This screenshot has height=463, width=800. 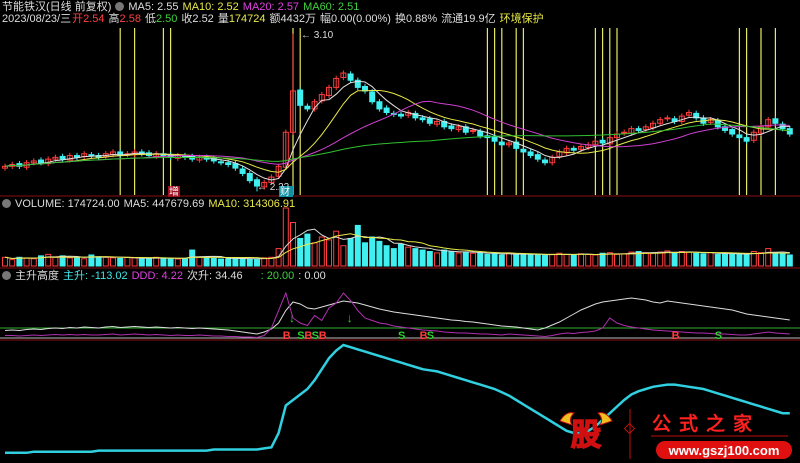 What do you see at coordinates (37, 276) in the screenshot?
I see `indicator-name: 主升高度` at bounding box center [37, 276].